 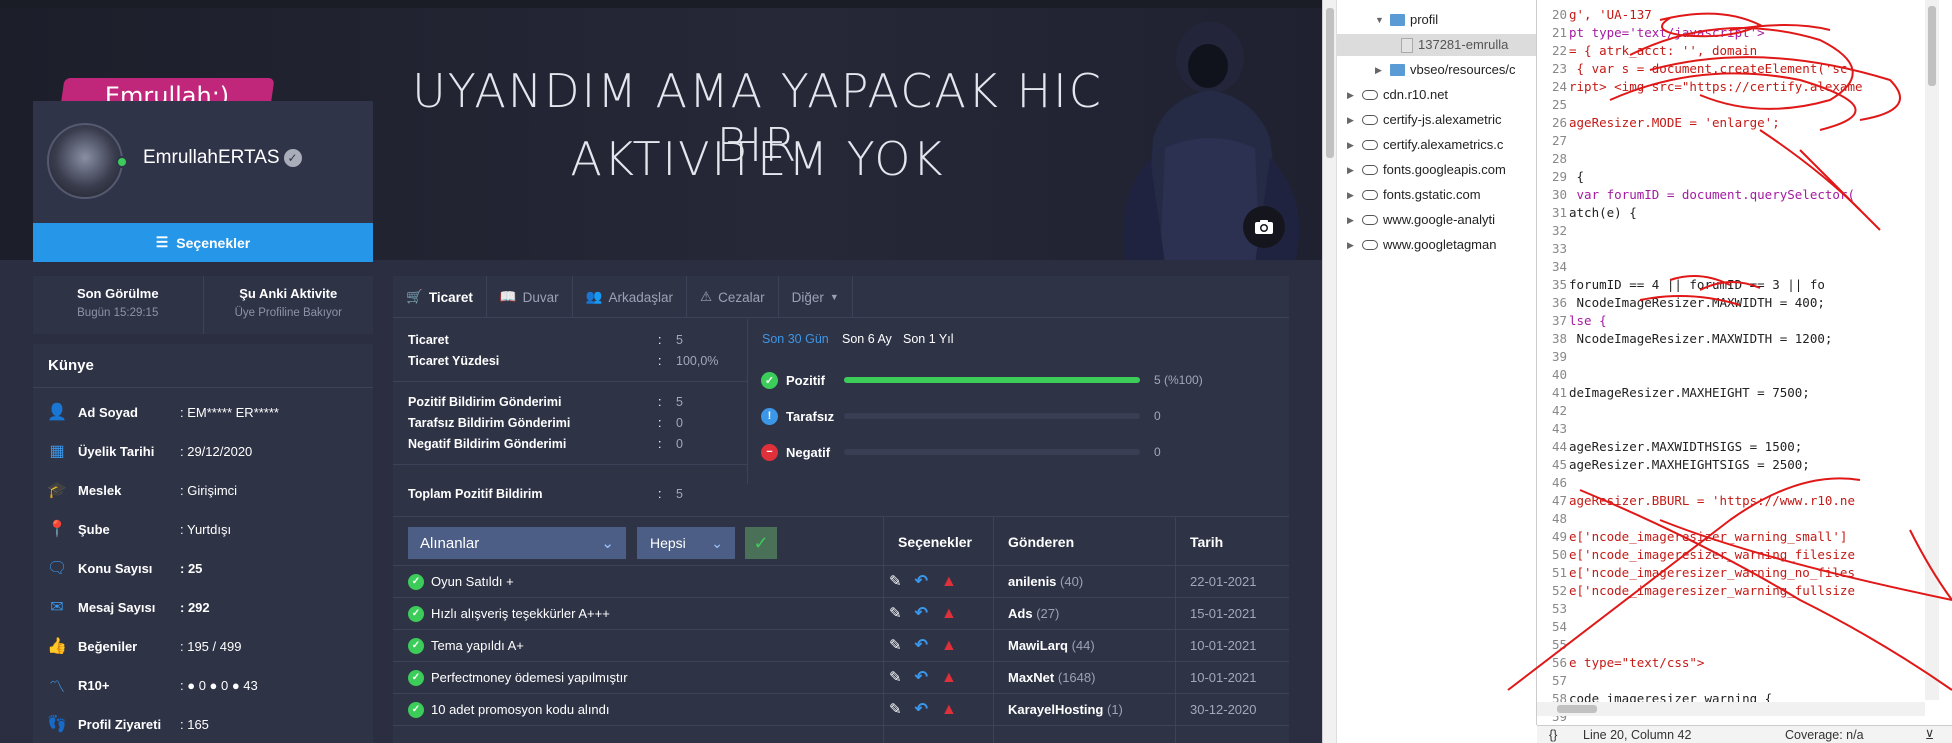 I want to click on tree-item-domain: ▶ certify.alexametrics.c, so click(x=1425, y=145).